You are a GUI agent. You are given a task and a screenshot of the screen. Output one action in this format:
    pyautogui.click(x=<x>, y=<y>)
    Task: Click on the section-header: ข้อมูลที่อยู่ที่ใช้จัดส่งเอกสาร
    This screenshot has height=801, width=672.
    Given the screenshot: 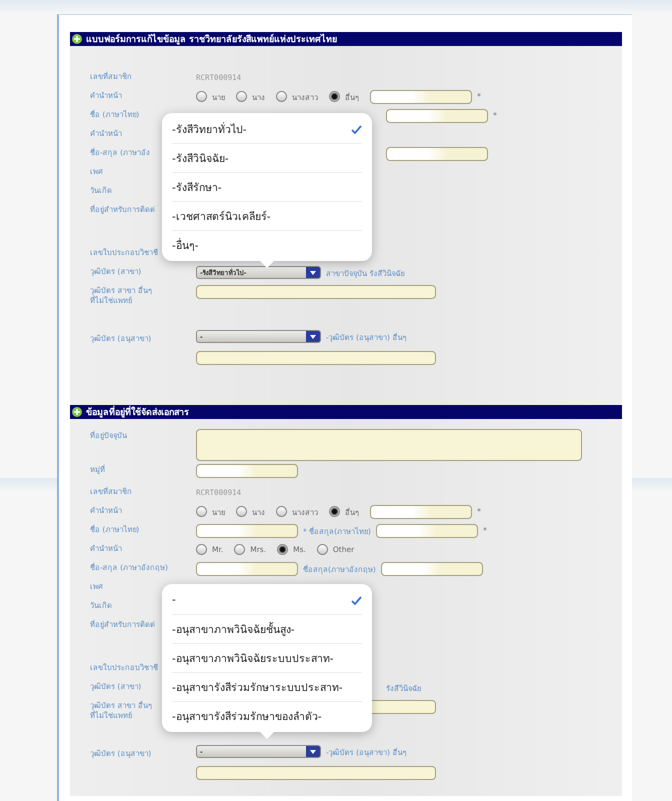 What is the action you would take?
    pyautogui.click(x=346, y=412)
    